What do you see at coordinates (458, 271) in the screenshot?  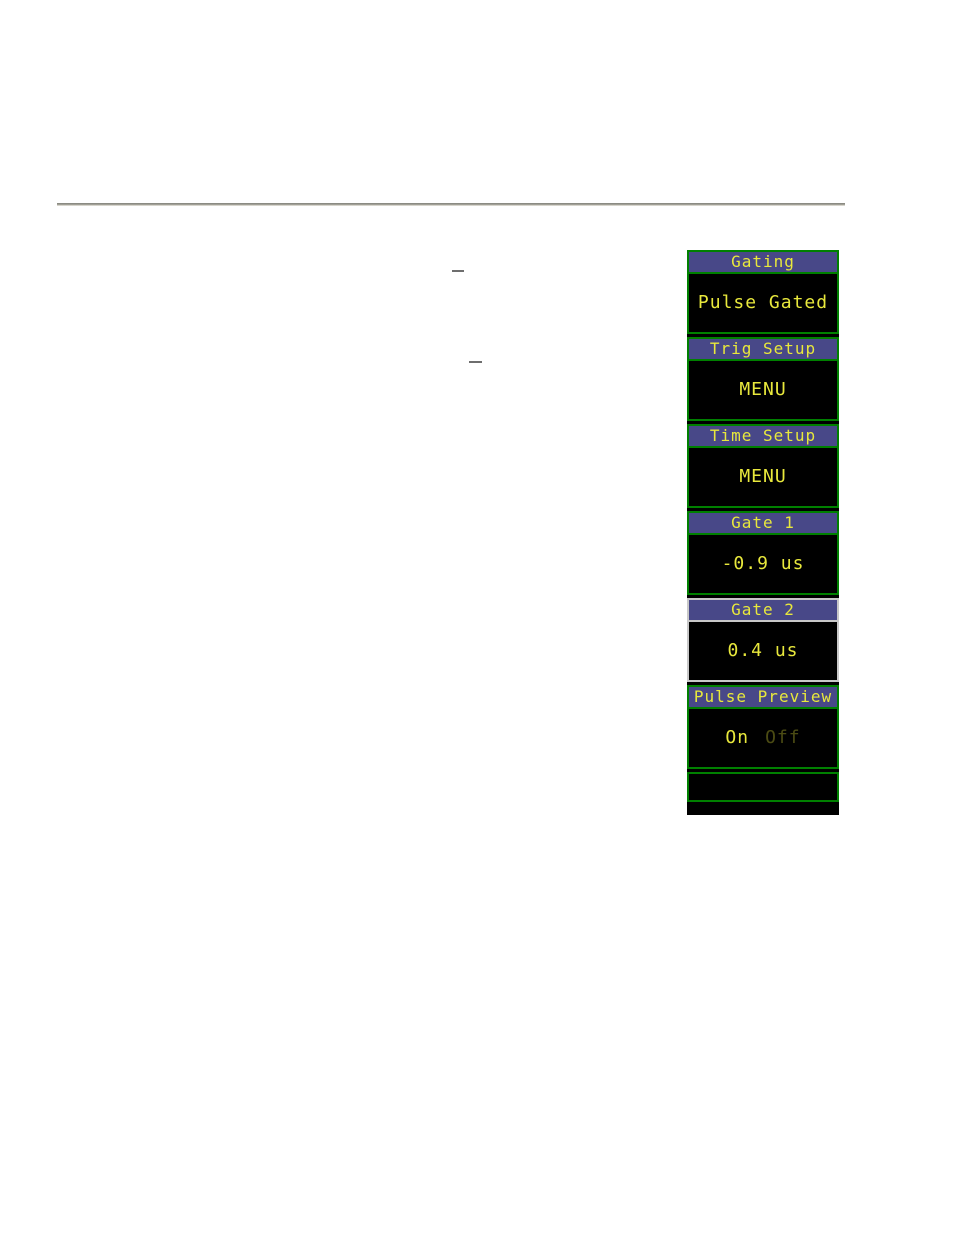 I see `leader-dash-1-icon` at bounding box center [458, 271].